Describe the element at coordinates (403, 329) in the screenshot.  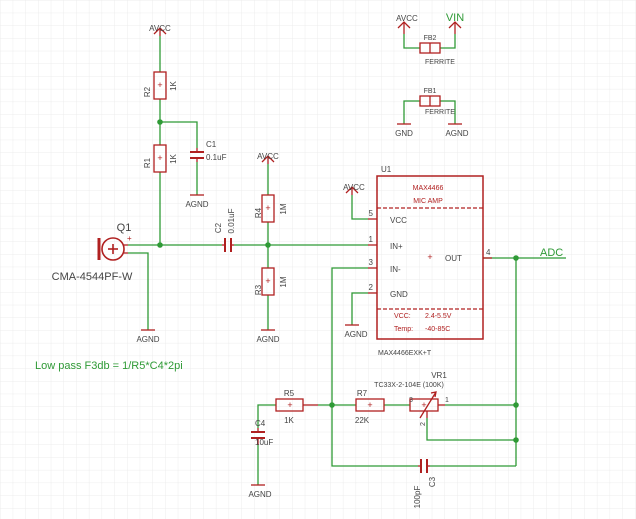
I see `u1-temp-spec-label: Temp:` at that location.